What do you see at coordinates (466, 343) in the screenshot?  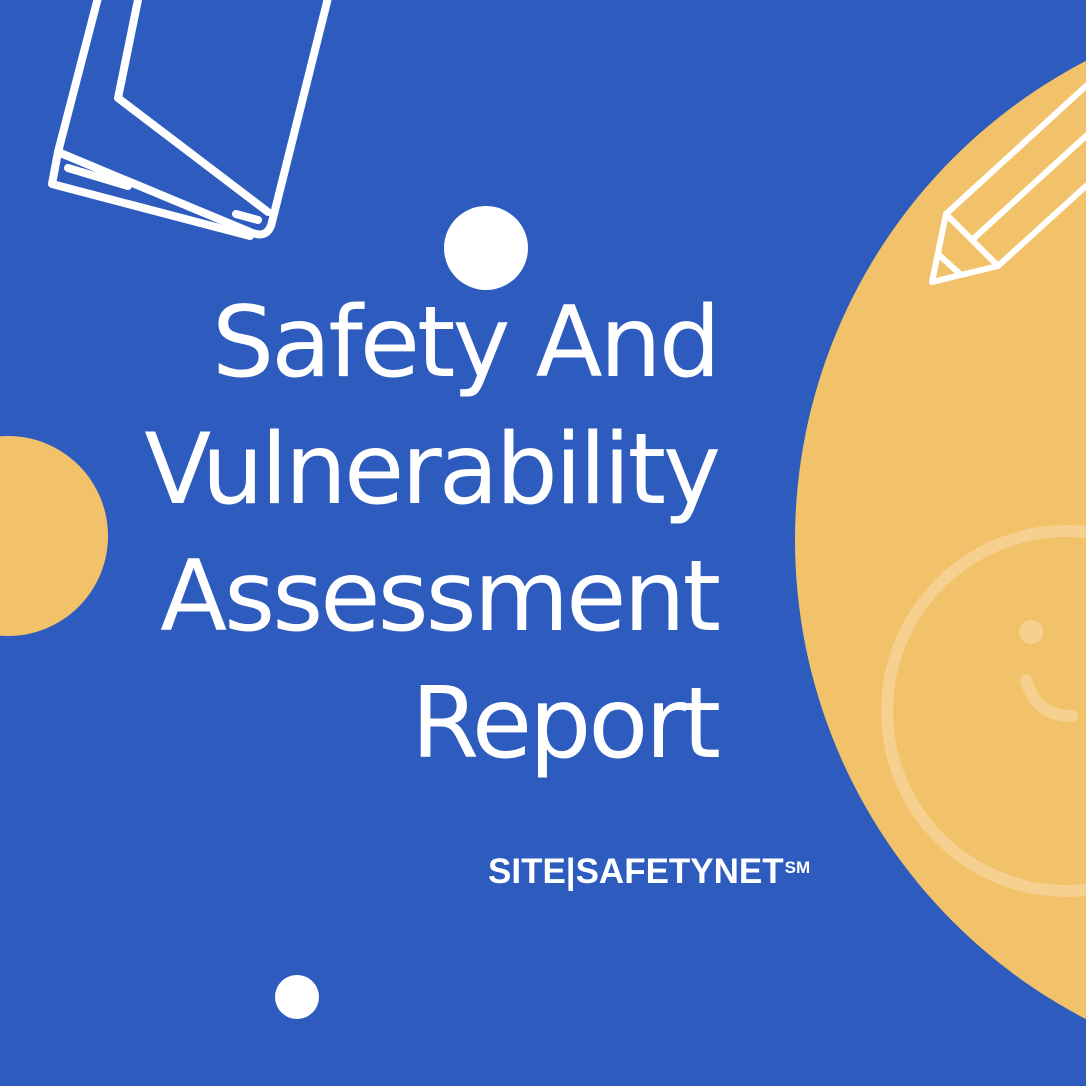 I see `title-line-1: Safety And` at bounding box center [466, 343].